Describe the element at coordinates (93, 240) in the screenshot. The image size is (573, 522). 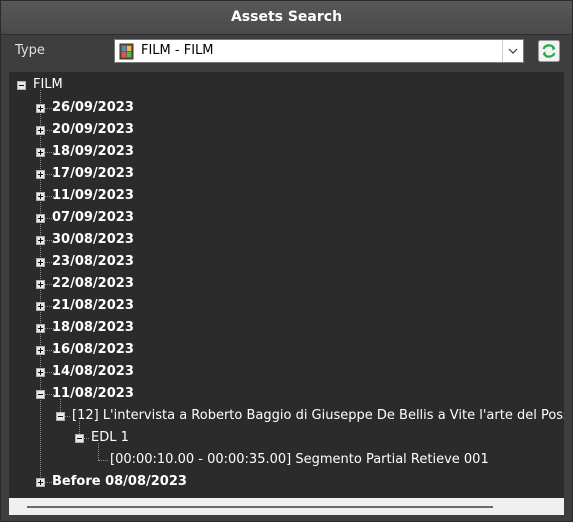
I see `tree-date-item: 30/08/2023` at that location.